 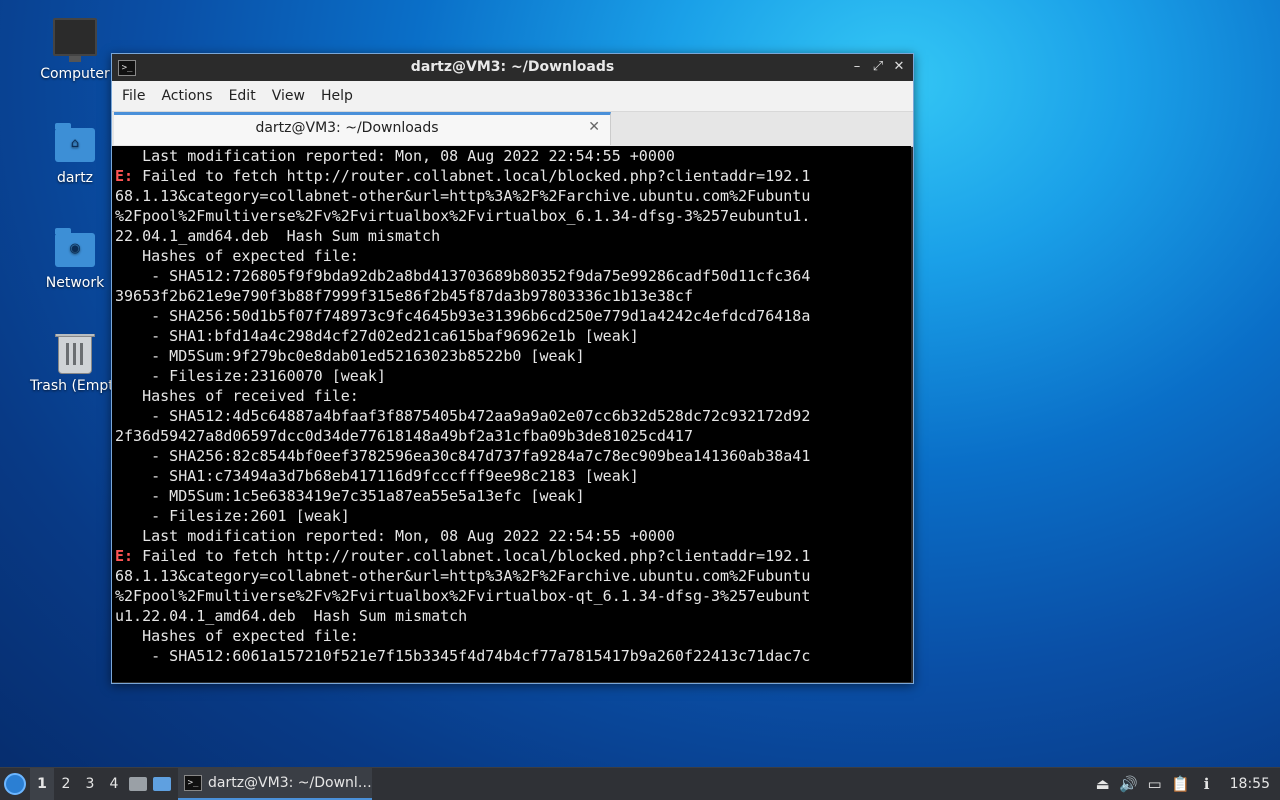 I want to click on tab-close-icon: ✕, so click(x=594, y=127).